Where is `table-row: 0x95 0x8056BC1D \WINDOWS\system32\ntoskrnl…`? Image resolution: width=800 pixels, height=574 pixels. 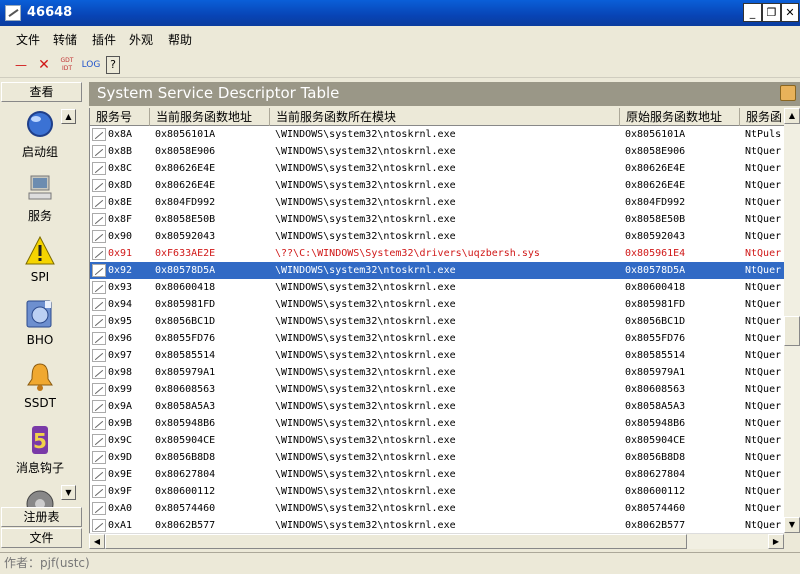
table-row: 0x95 0x8056BC1D \WINDOWS\system32\ntoskrnl… is located at coordinates (437, 321).